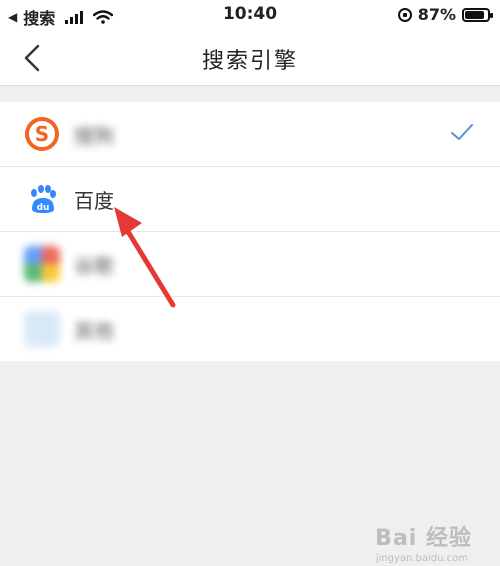 This screenshot has width=500, height=566. I want to click on sogou-icon: S, so click(42, 134).